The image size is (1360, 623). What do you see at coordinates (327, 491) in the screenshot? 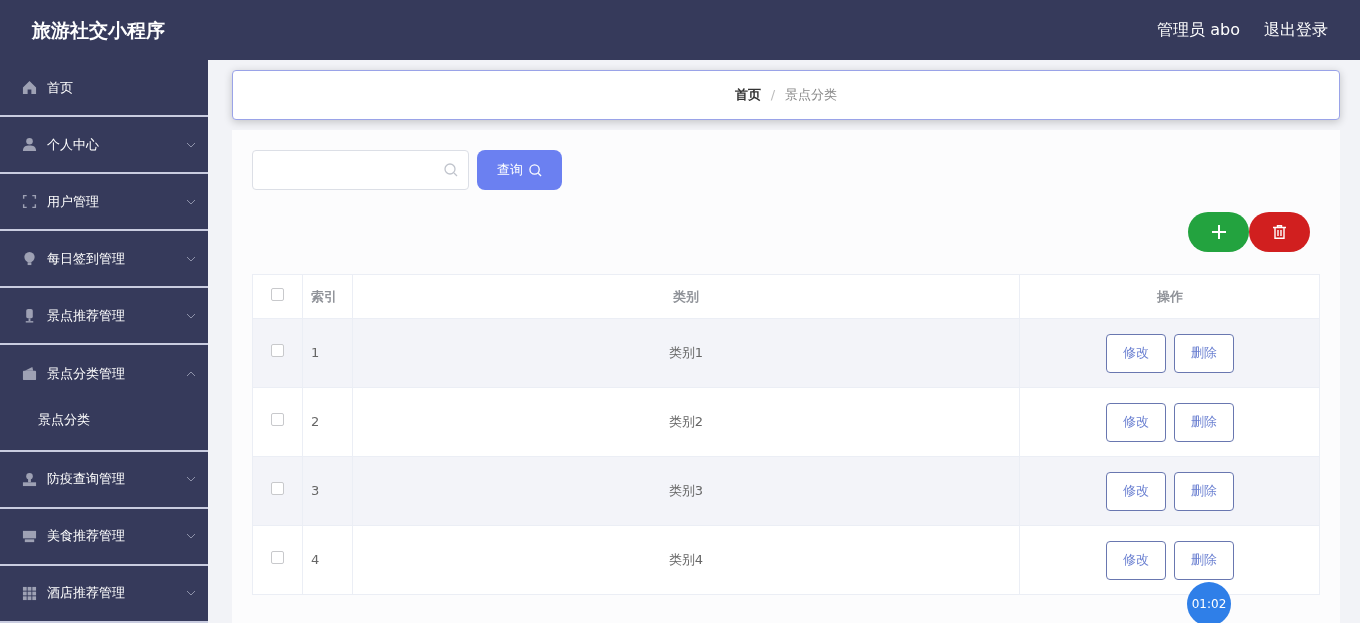
I see `table-cell: 3` at bounding box center [327, 491].